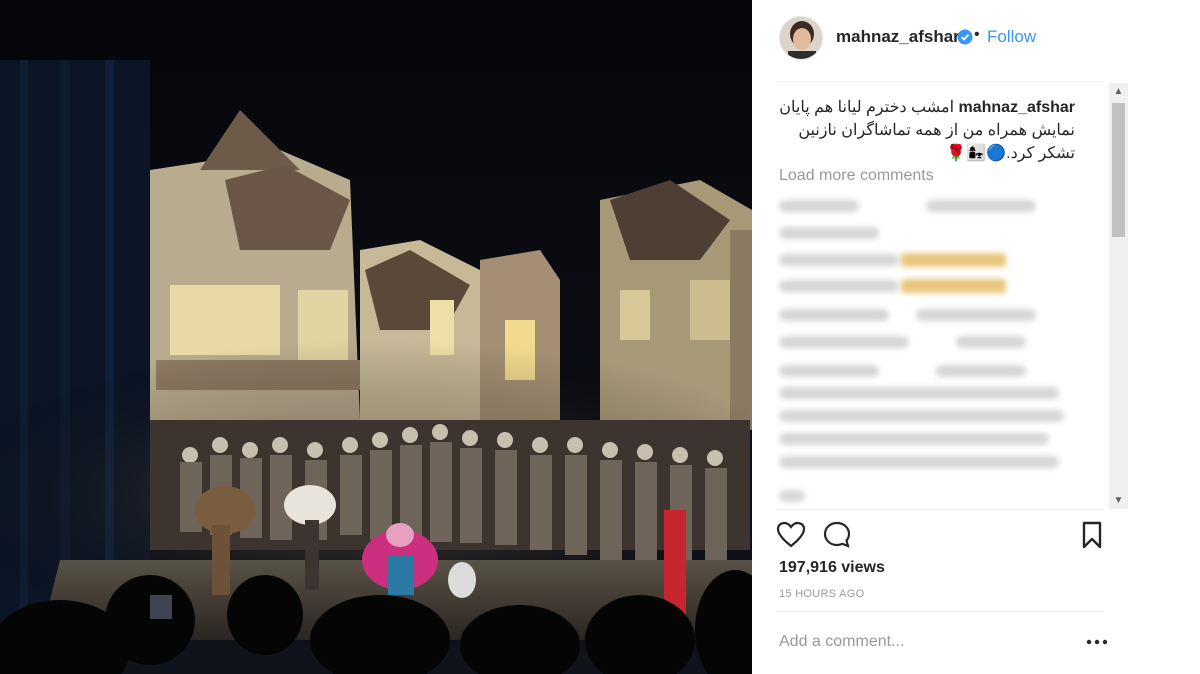 Image resolution: width=1200 pixels, height=674 pixels. I want to click on timestamp: 15 HOURS AGO, so click(822, 594).